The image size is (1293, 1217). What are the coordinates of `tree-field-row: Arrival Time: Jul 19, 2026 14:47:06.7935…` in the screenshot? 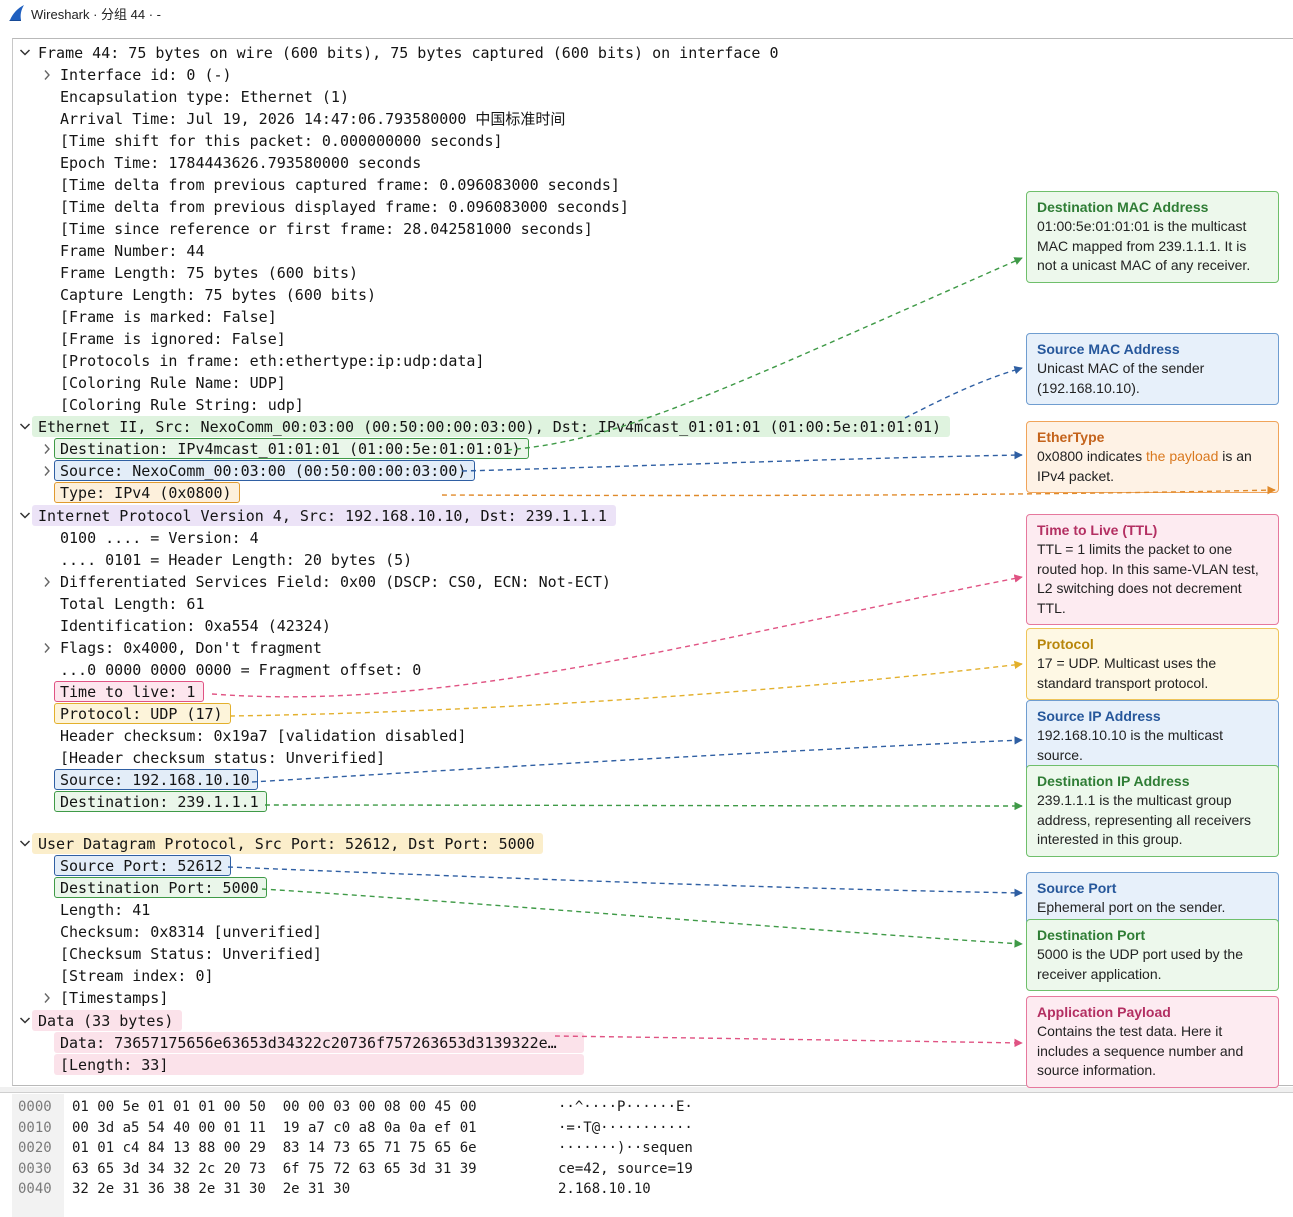 It's located at (648, 119).